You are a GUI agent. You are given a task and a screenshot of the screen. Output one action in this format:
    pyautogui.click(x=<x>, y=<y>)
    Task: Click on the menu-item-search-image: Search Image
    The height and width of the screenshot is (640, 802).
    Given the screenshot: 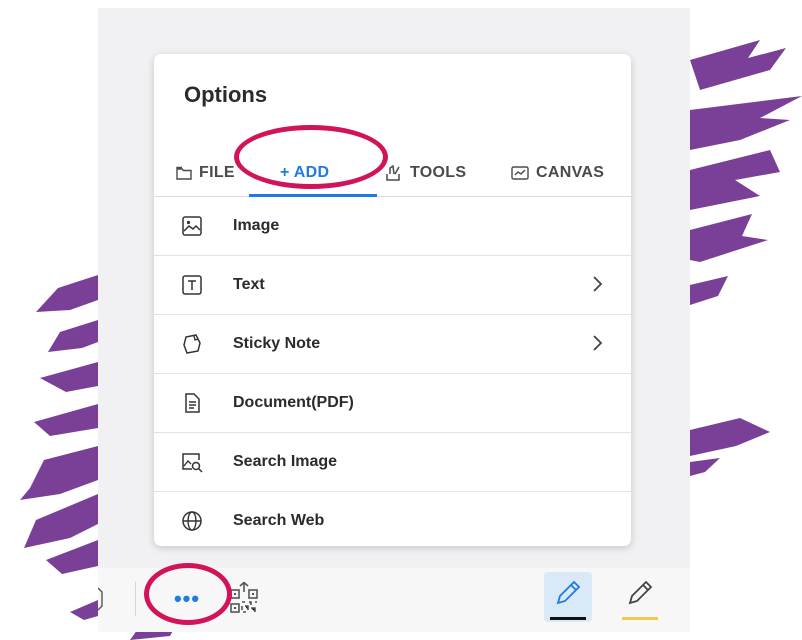 What is the action you would take?
    pyautogui.click(x=392, y=462)
    